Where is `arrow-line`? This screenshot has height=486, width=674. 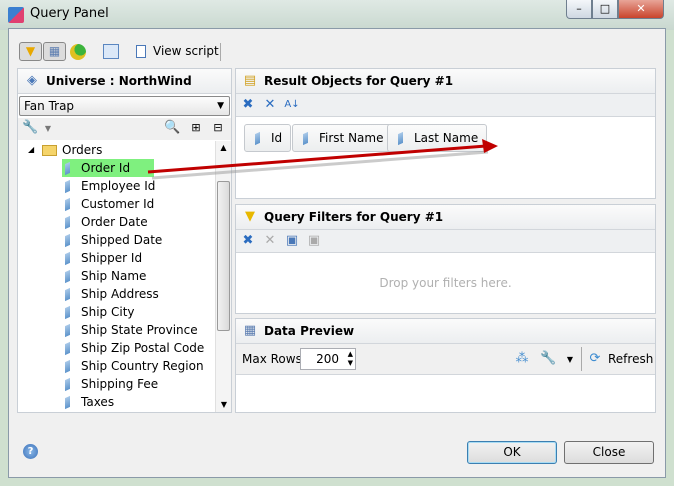 arrow-line is located at coordinates (317, 159).